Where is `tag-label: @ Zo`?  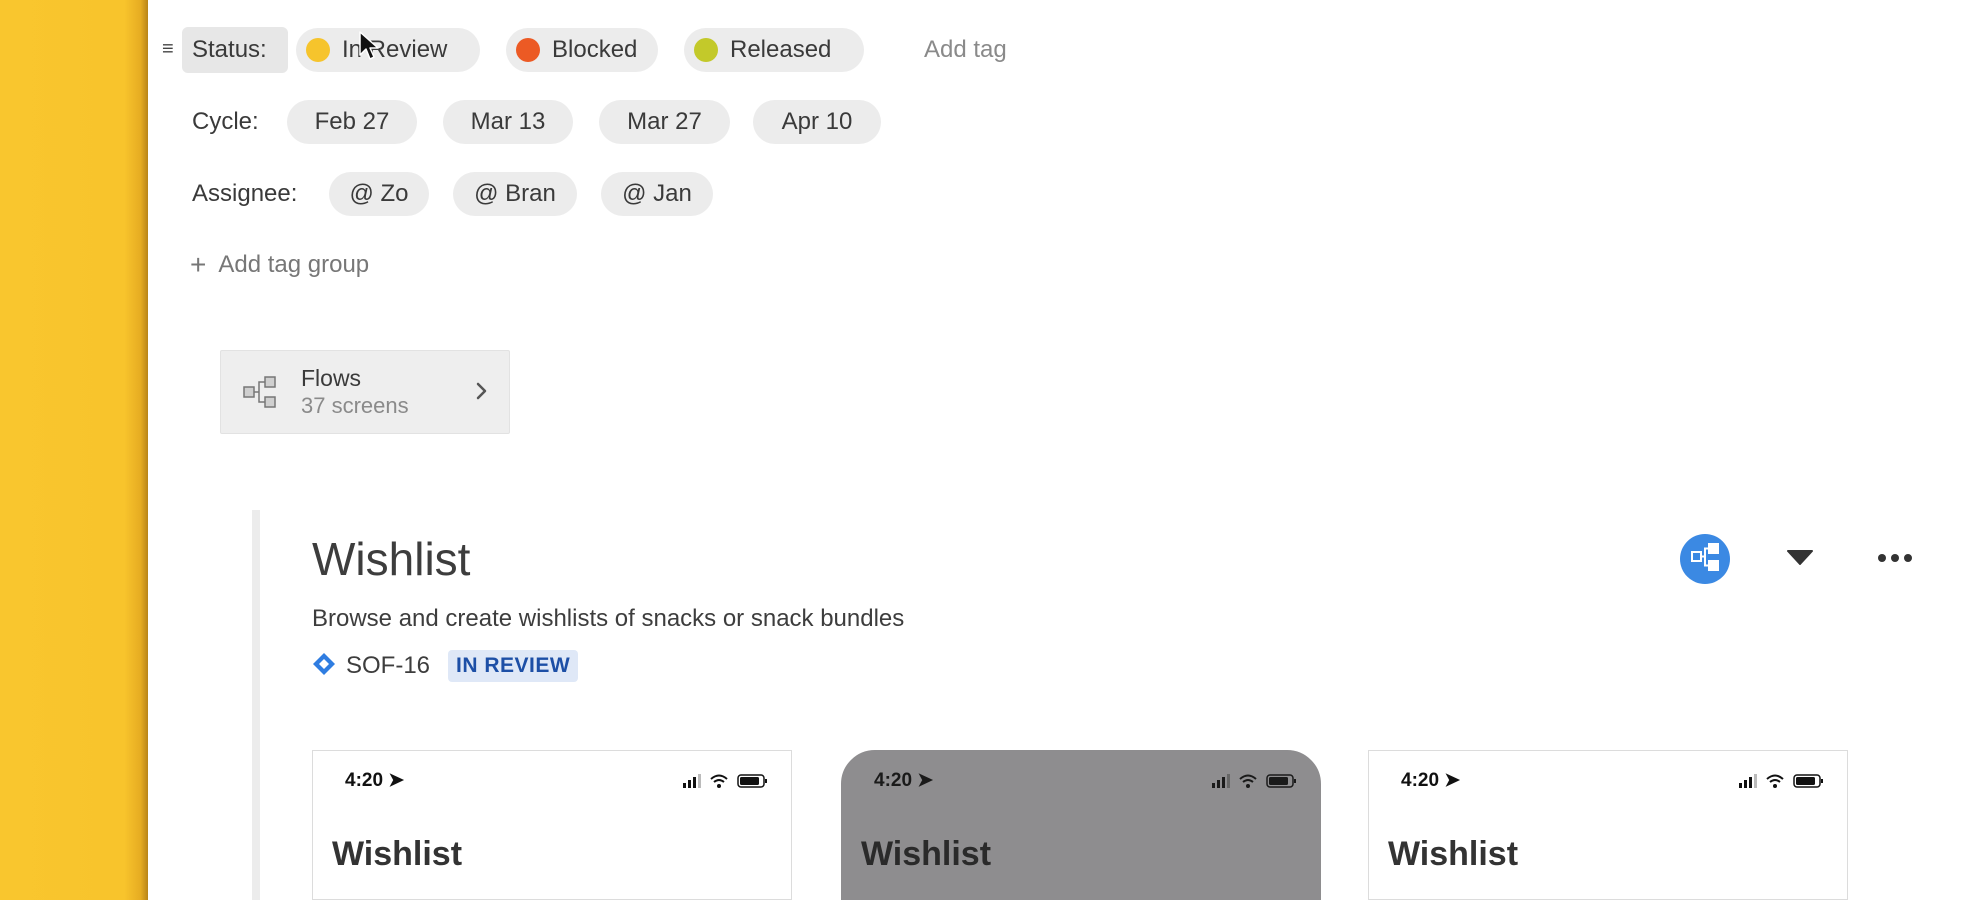
tag-label: @ Zo is located at coordinates (379, 193).